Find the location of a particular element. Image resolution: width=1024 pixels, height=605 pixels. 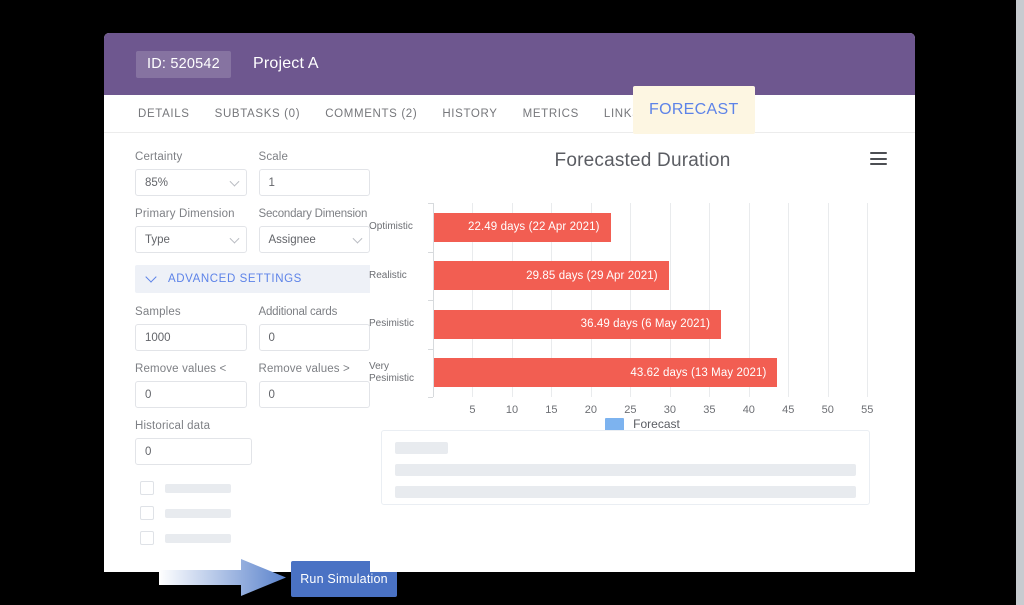

field-row-historical-data: Historical data 0 is located at coordinates (252, 442).